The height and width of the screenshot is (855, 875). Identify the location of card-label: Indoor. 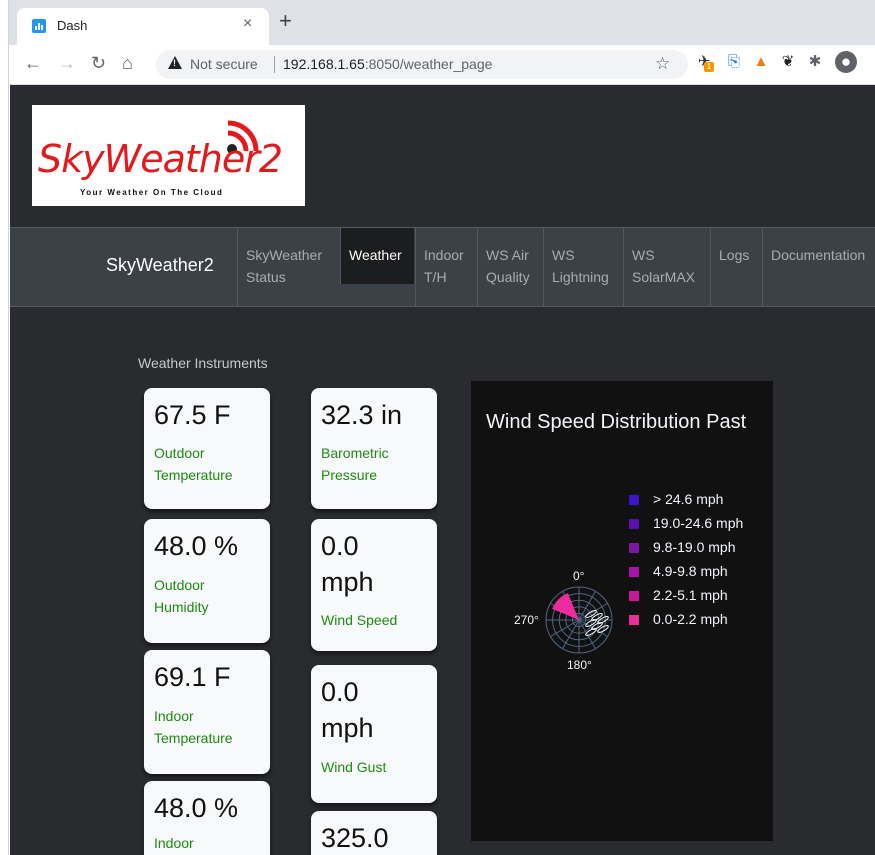
(174, 843).